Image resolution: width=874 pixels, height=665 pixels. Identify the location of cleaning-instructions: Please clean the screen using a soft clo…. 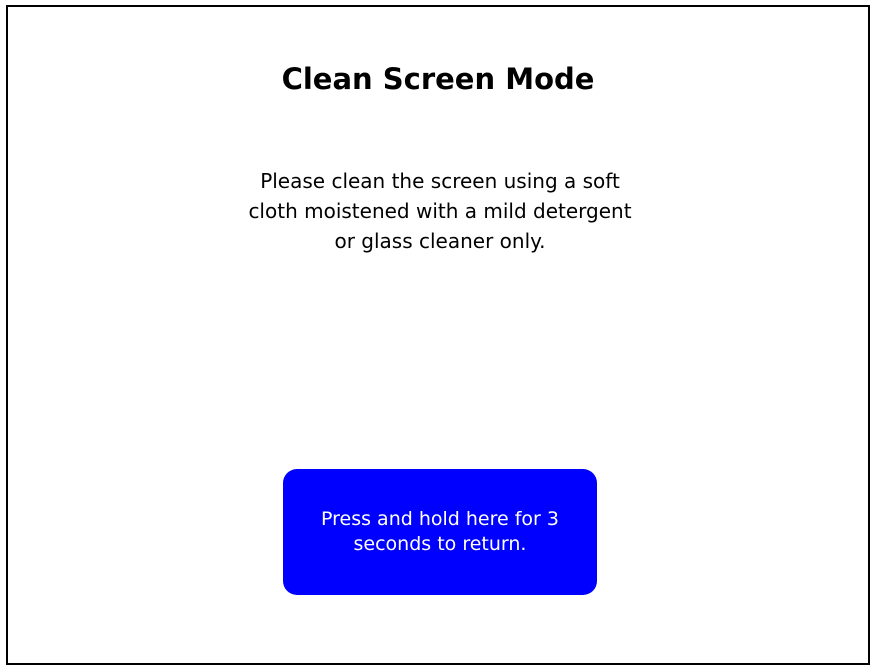
(440, 211).